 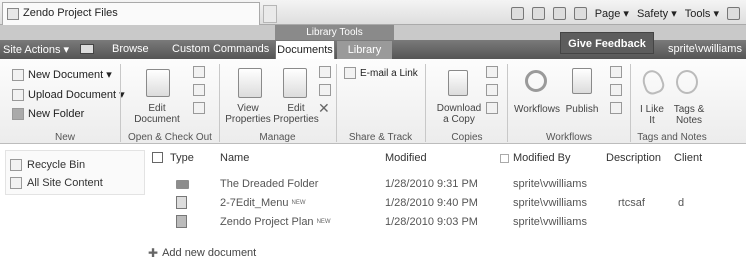 What do you see at coordinates (248, 114) in the screenshot?
I see `view-properties-button: View Properties` at bounding box center [248, 114].